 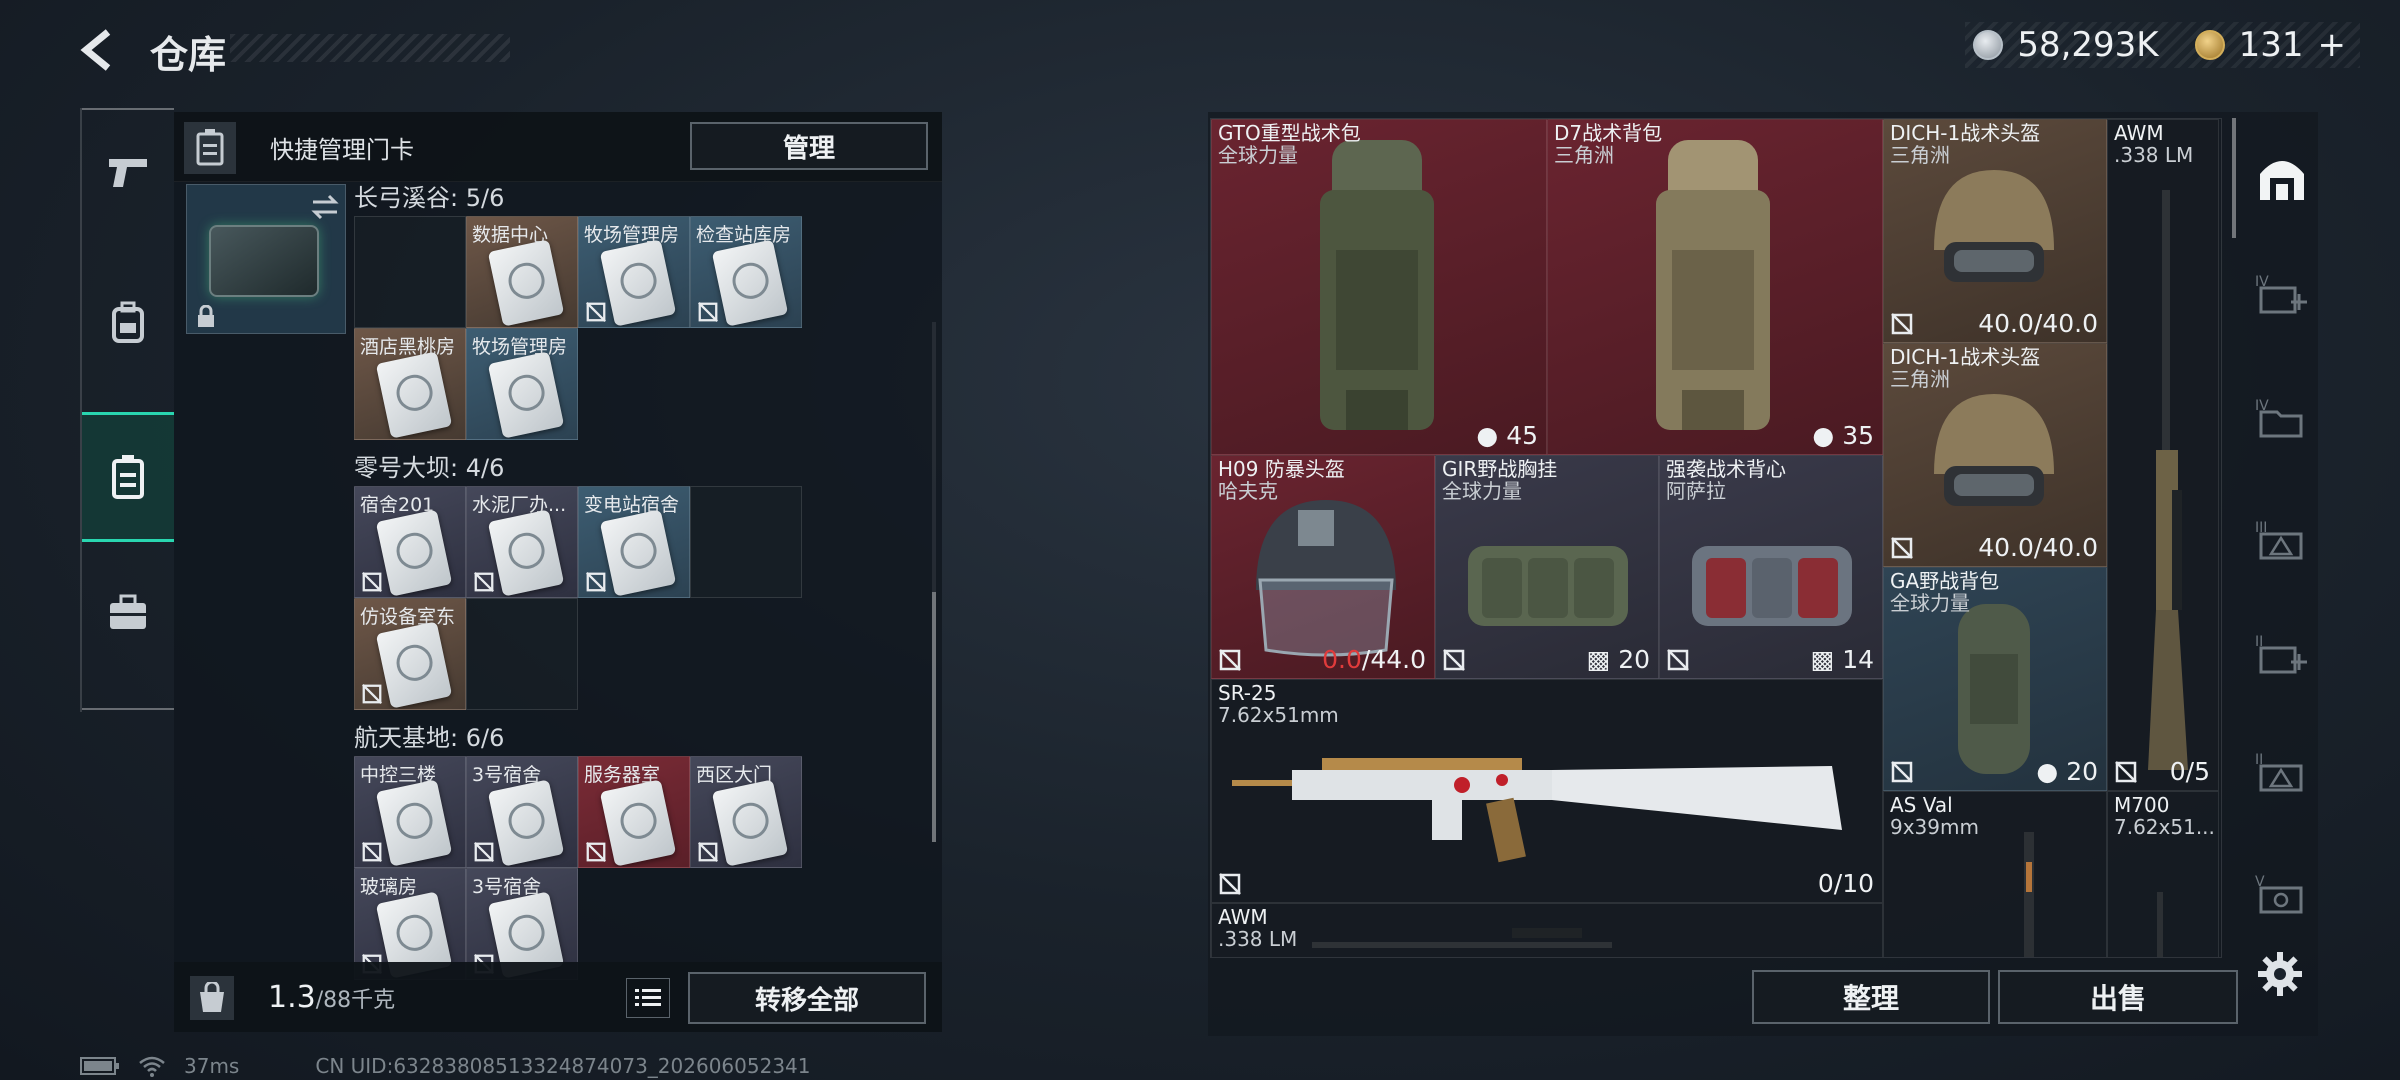 I want to click on stash-tab-4b: IV, so click(x=2282, y=418).